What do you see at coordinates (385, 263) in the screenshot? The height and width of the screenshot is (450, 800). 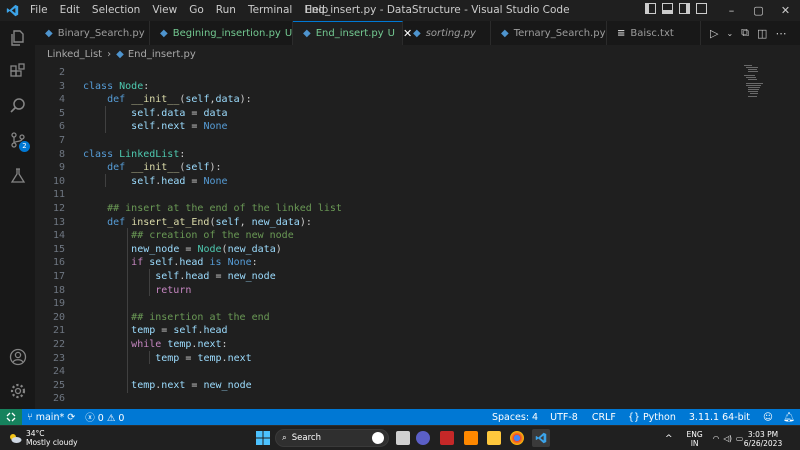 I see `code-line: 16 if self.head is None:` at bounding box center [385, 263].